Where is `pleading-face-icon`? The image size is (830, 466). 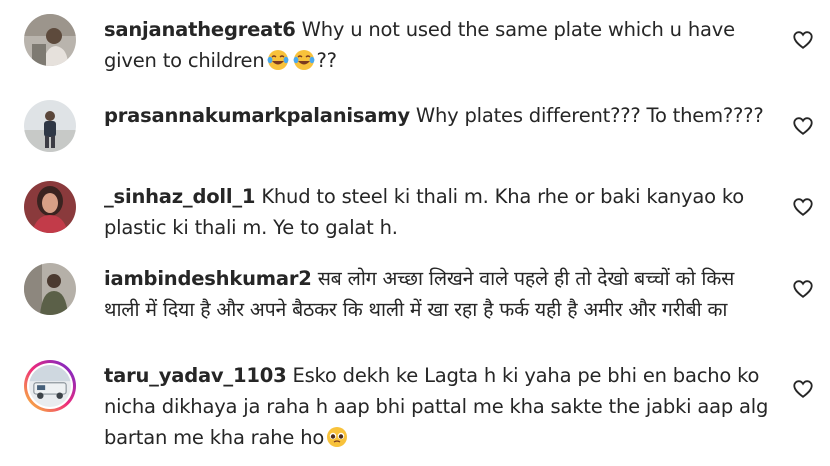 pleading-face-icon is located at coordinates (337, 437).